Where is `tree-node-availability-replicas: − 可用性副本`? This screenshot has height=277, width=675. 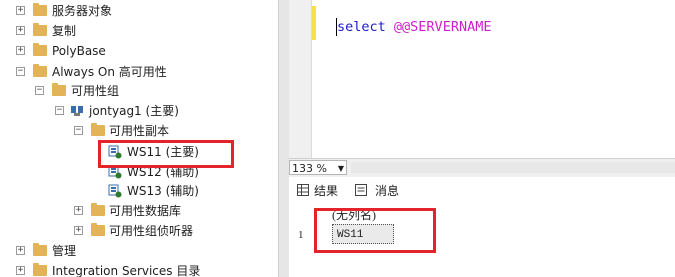
tree-node-availability-replicas: − 可用性副本 is located at coordinates (139, 131).